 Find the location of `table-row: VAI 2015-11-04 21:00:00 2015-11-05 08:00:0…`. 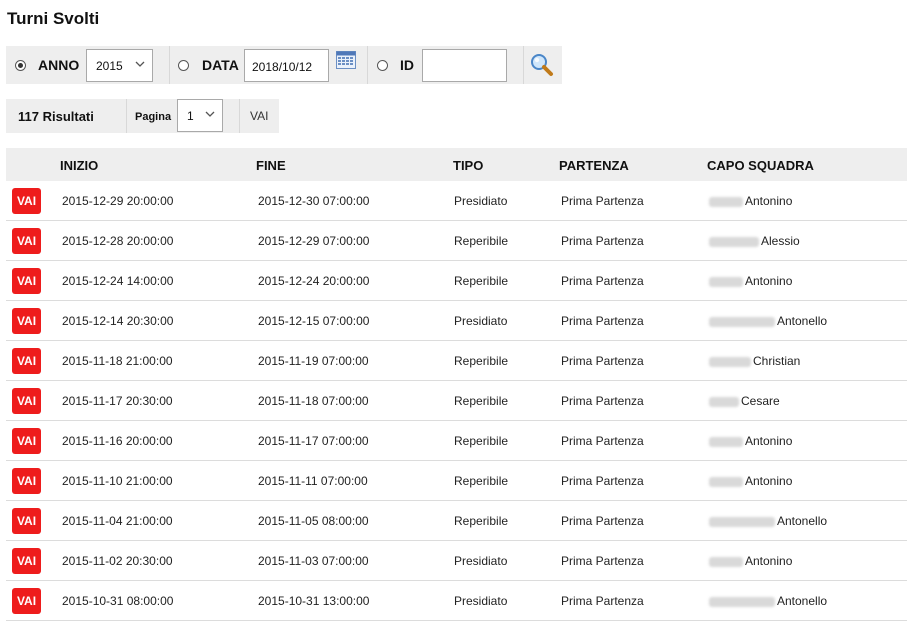

table-row: VAI 2015-11-04 21:00:00 2015-11-05 08:00:0… is located at coordinates (456, 521).